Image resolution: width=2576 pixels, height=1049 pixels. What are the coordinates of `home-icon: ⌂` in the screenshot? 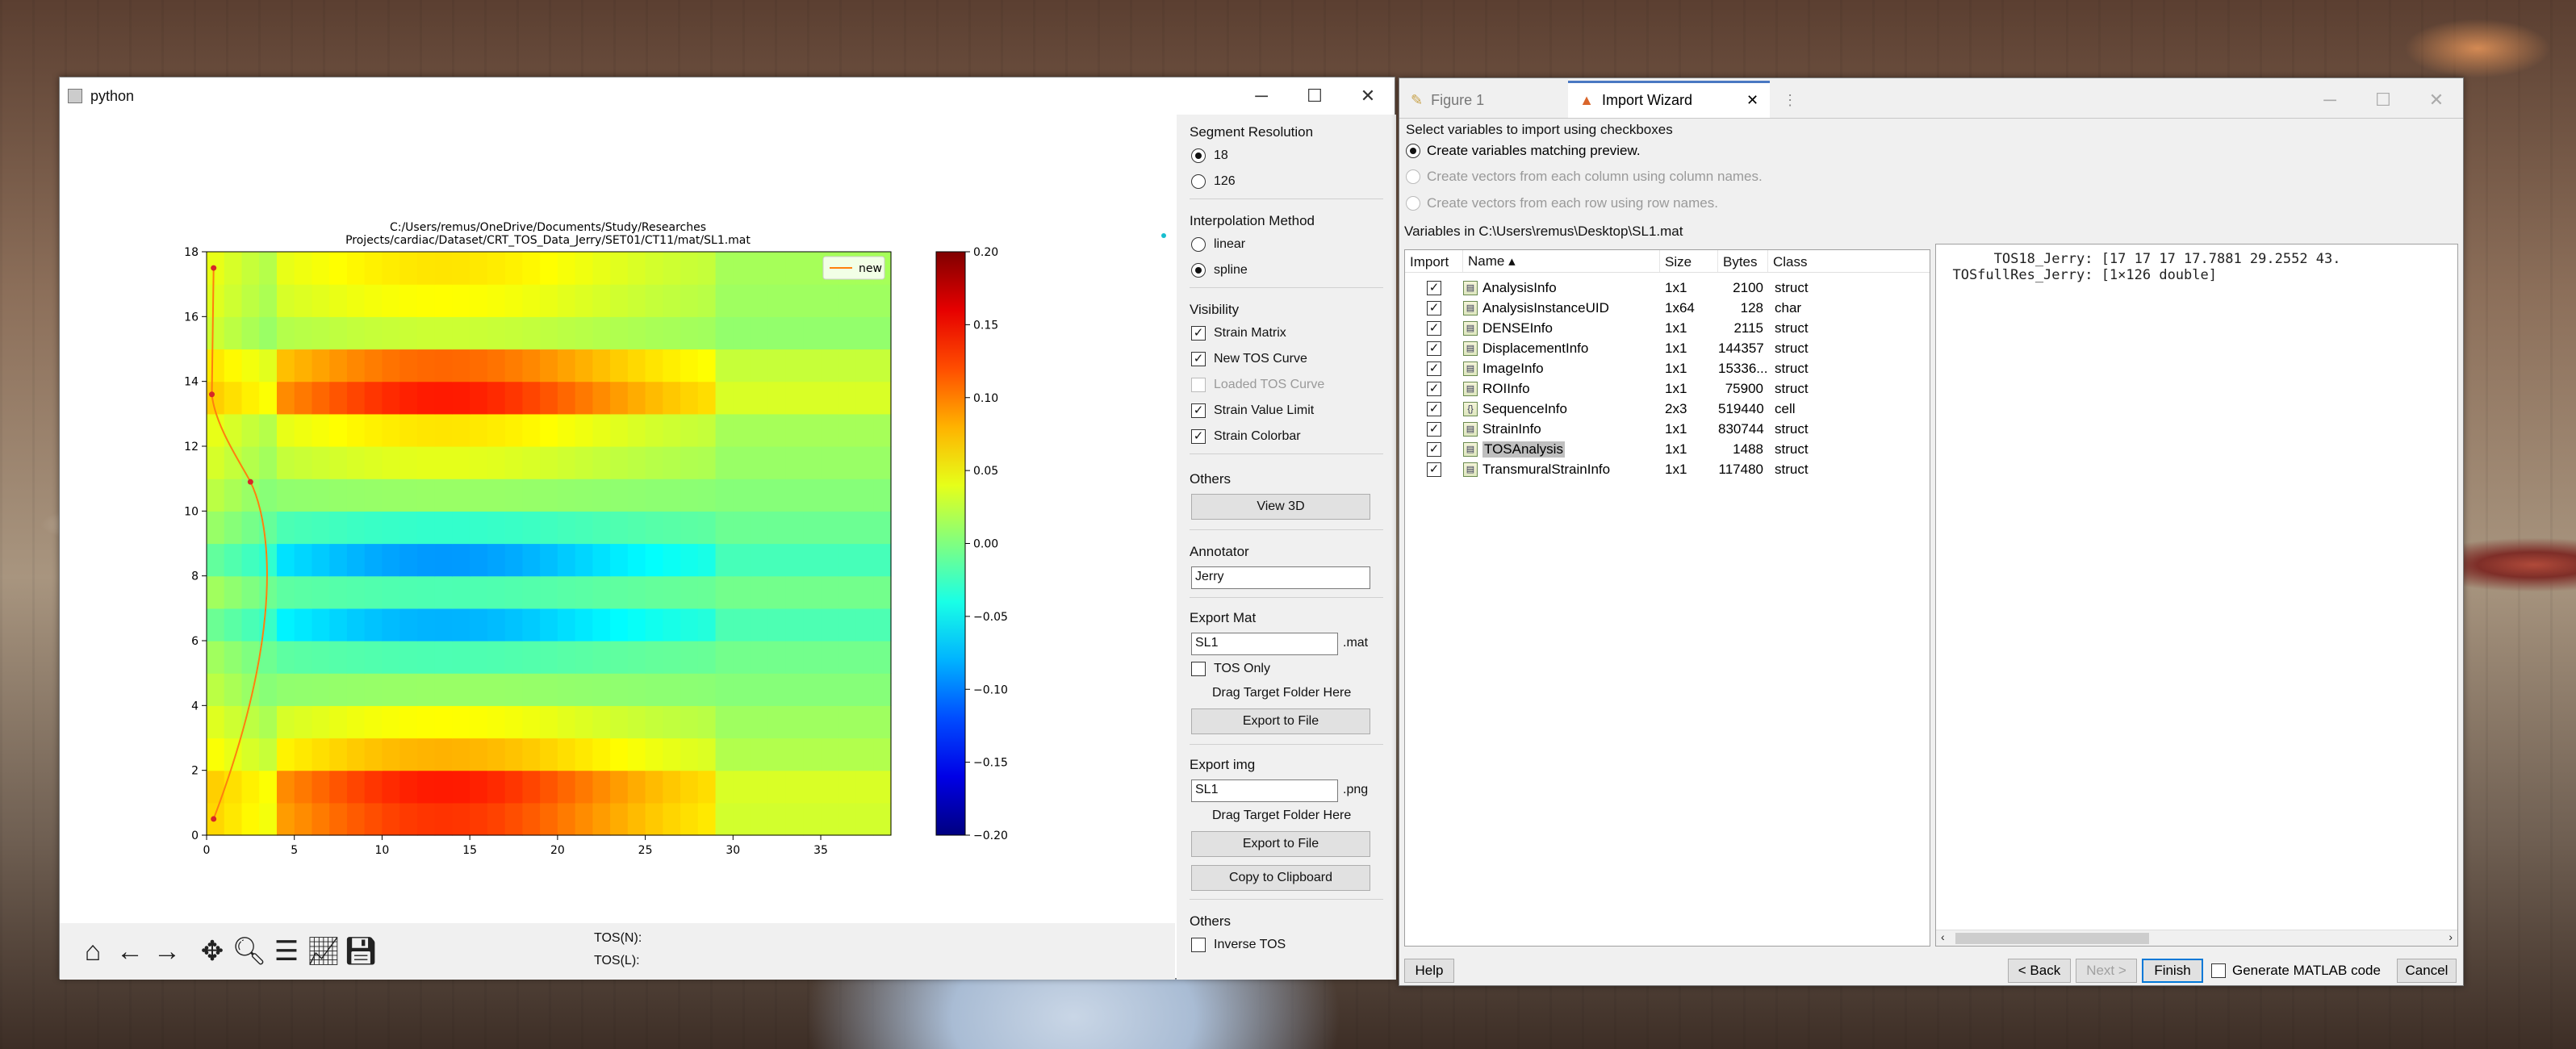 It's located at (92, 952).